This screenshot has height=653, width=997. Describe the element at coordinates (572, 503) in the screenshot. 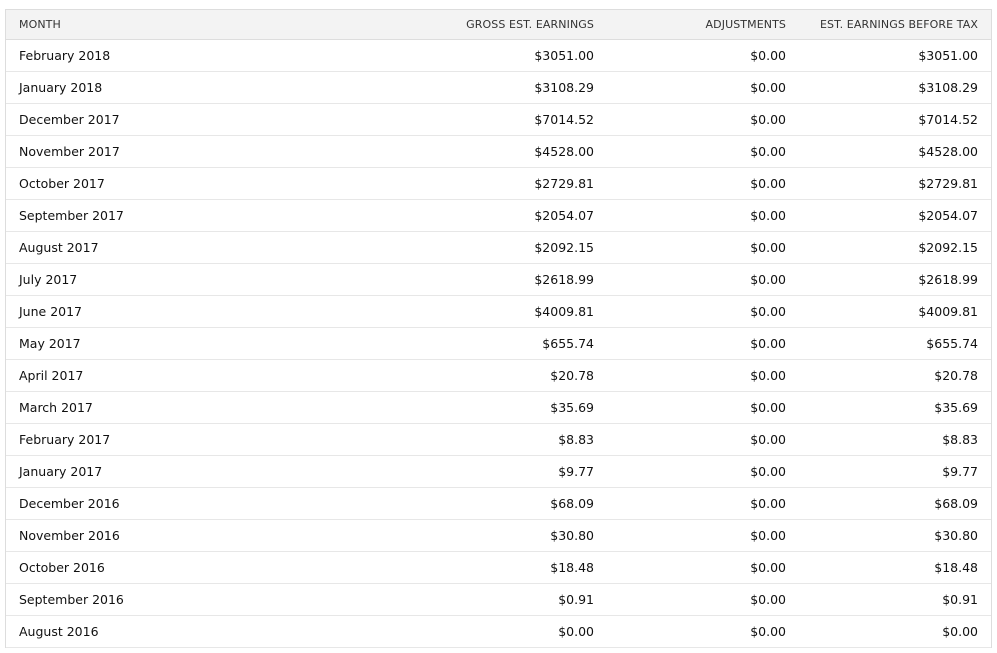

I see `gross-earnings-cell: $68.09` at that location.